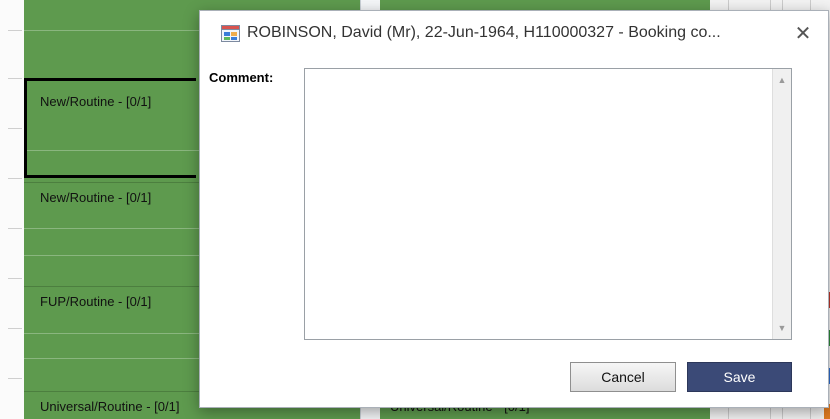 The image size is (830, 419). I want to click on slot-label: FUP/Routine - [0/1], so click(95, 301).